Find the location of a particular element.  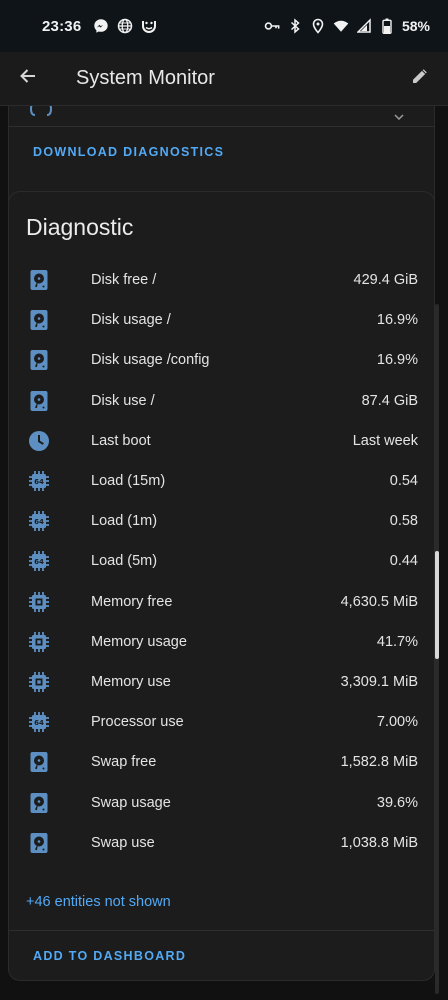

entity-state: 0.54 is located at coordinates (403, 481).